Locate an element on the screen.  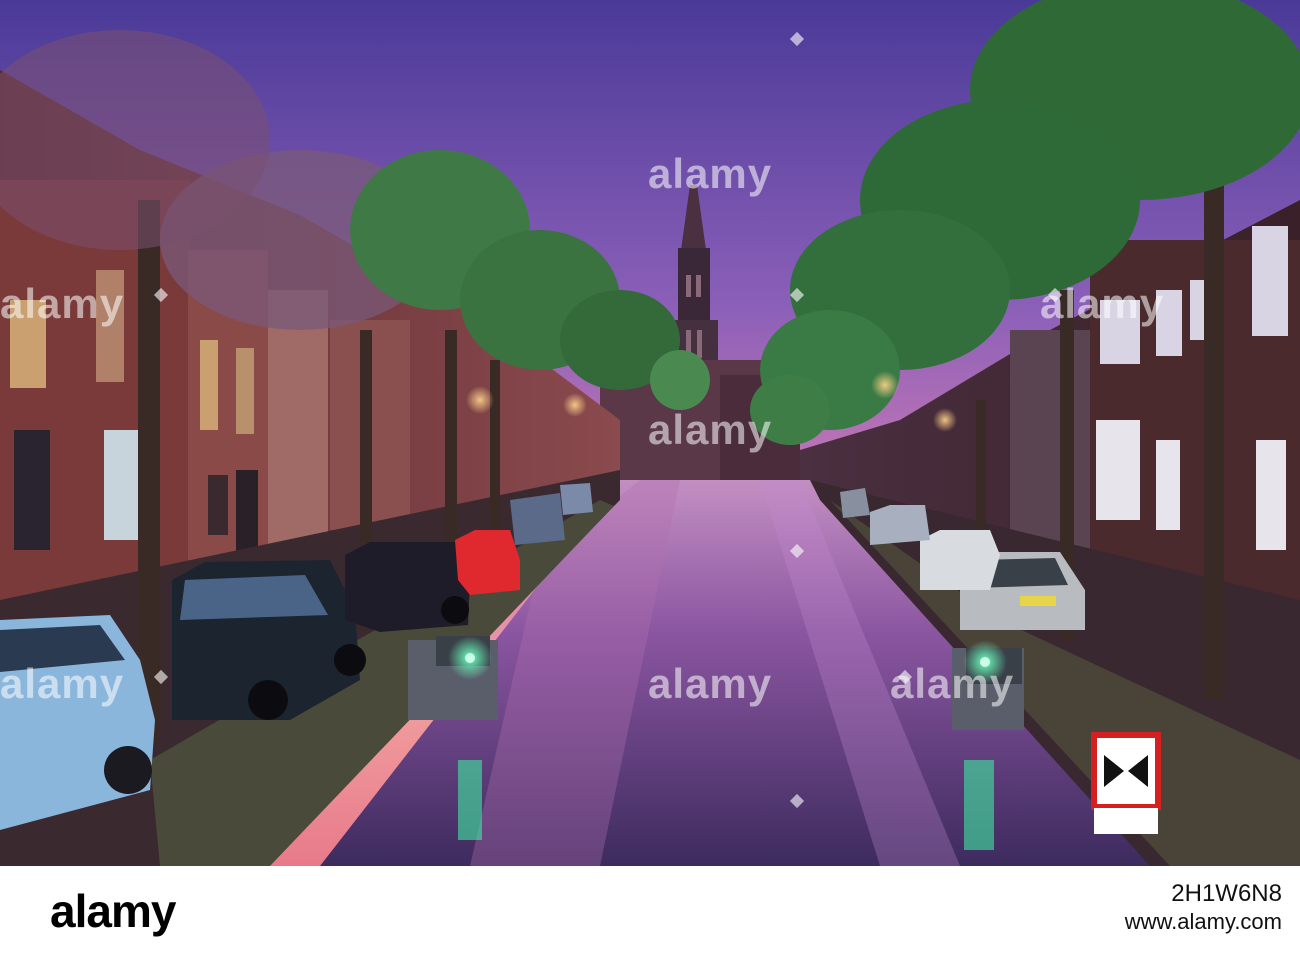
image-code: 2H1W6N8 is located at coordinates (1226, 893).